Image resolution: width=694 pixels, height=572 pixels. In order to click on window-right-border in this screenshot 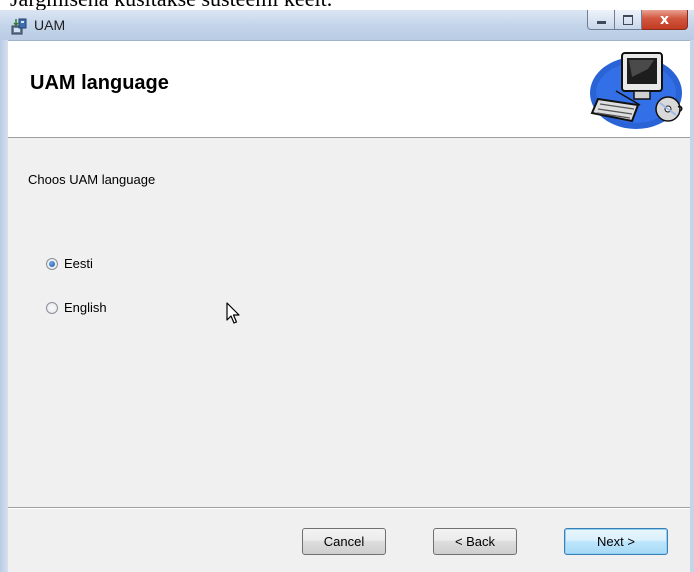, I will do `click(692, 306)`.